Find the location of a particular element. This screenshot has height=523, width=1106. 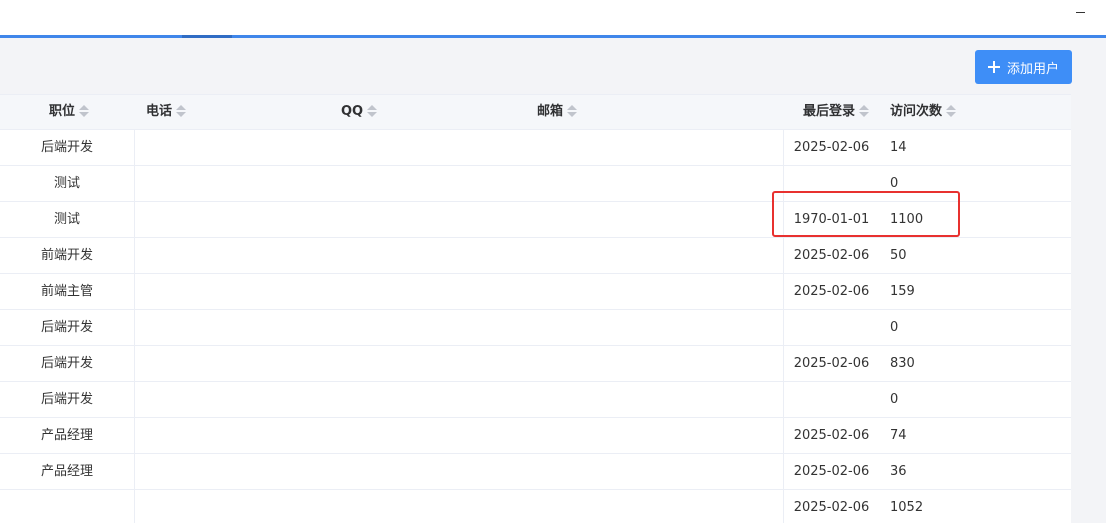

cell-visits: 1052 is located at coordinates (907, 507).